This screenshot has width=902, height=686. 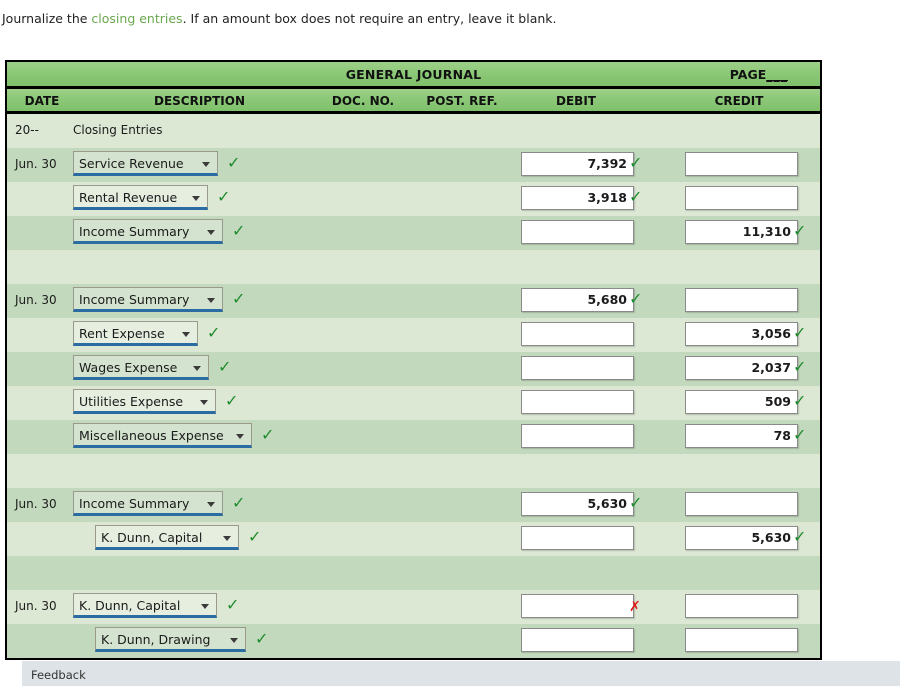 What do you see at coordinates (42, 101) in the screenshot?
I see `column-header-date: DATE` at bounding box center [42, 101].